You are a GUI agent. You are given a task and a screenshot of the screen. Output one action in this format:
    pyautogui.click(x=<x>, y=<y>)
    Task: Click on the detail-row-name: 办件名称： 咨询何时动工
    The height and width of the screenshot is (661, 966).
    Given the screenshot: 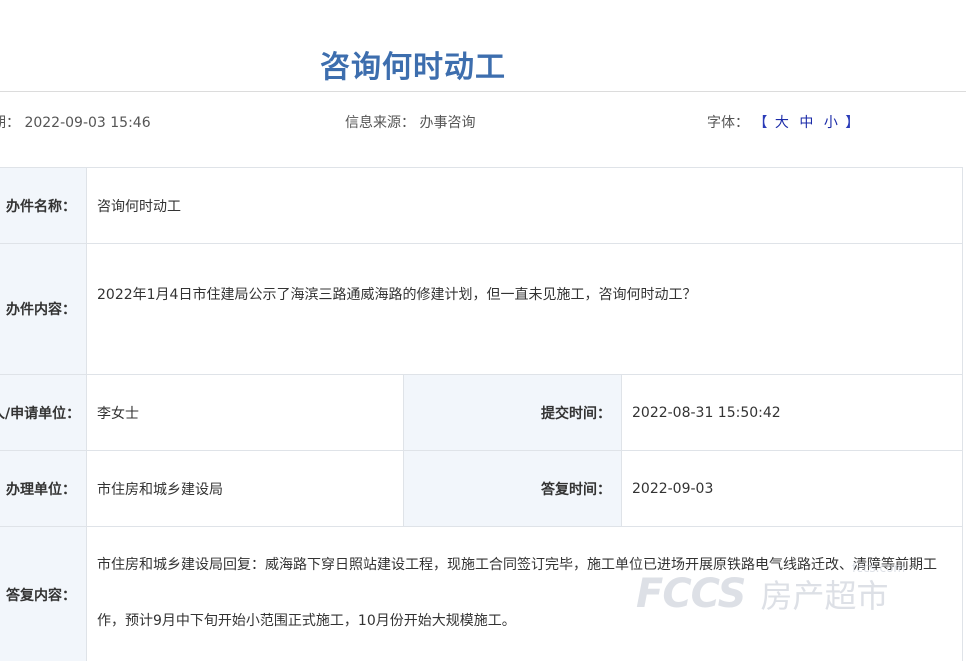 What is the action you would take?
    pyautogui.click(x=481, y=205)
    